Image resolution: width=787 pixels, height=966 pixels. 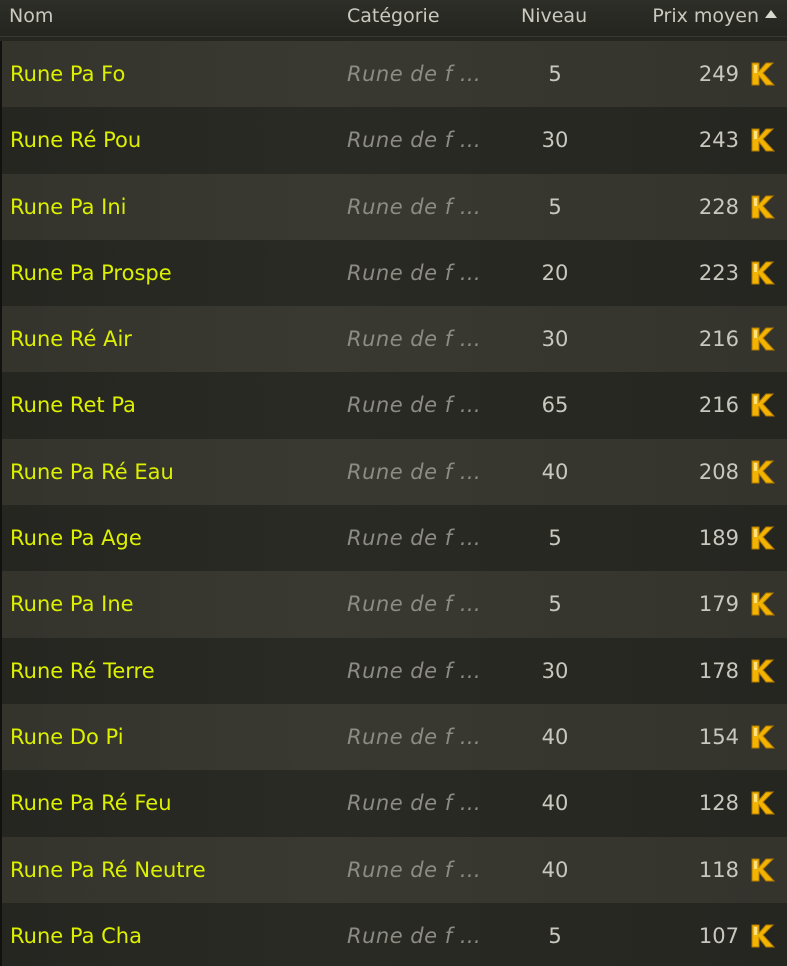 I want to click on table-row: Rune Ré Pou Rune de f … 30 243, so click(x=393, y=140).